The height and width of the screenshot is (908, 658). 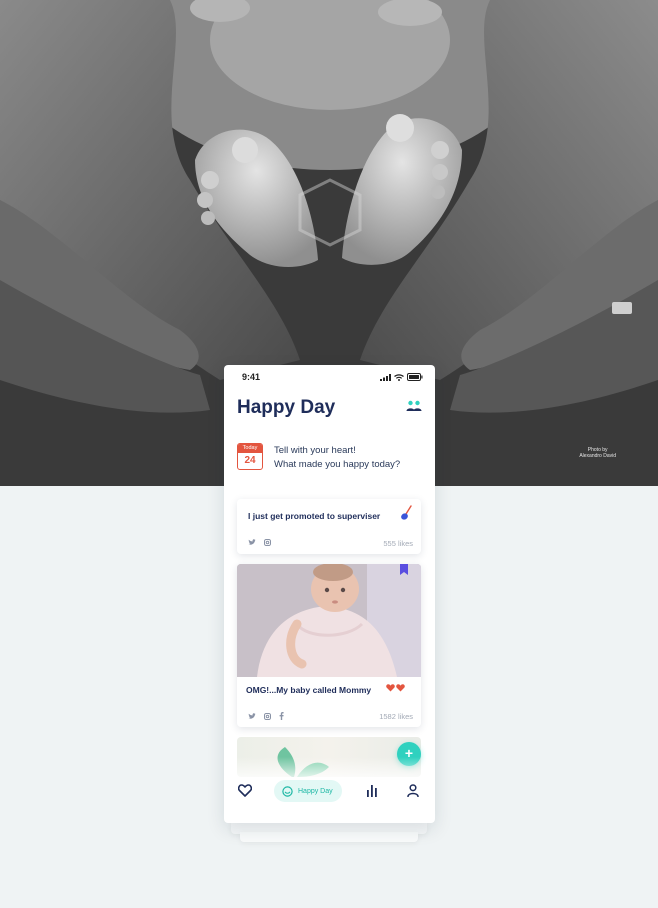 I want to click on facebook-icon, so click(x=281, y=716).